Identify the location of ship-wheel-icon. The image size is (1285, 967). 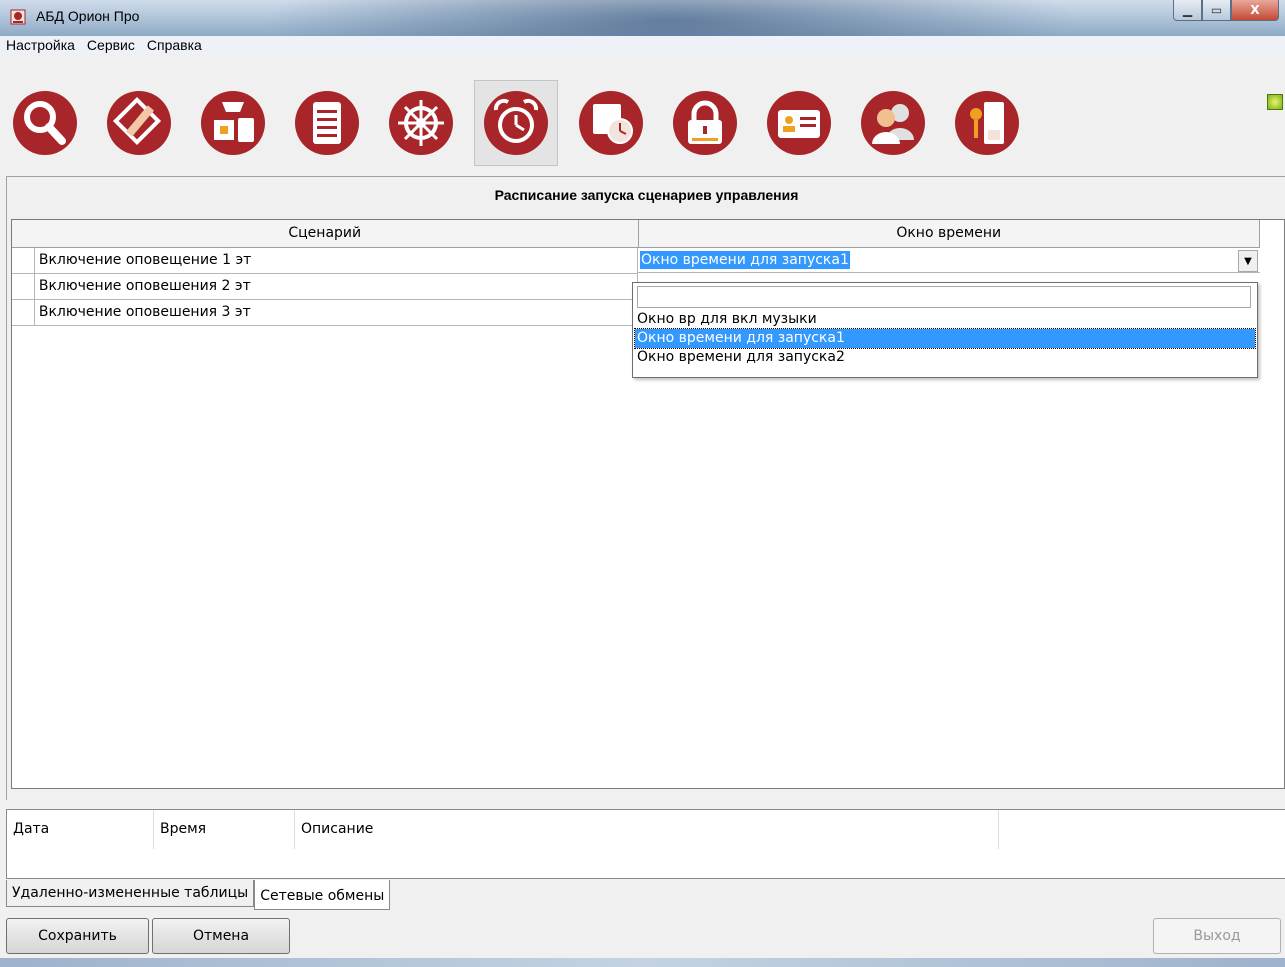
(421, 123).